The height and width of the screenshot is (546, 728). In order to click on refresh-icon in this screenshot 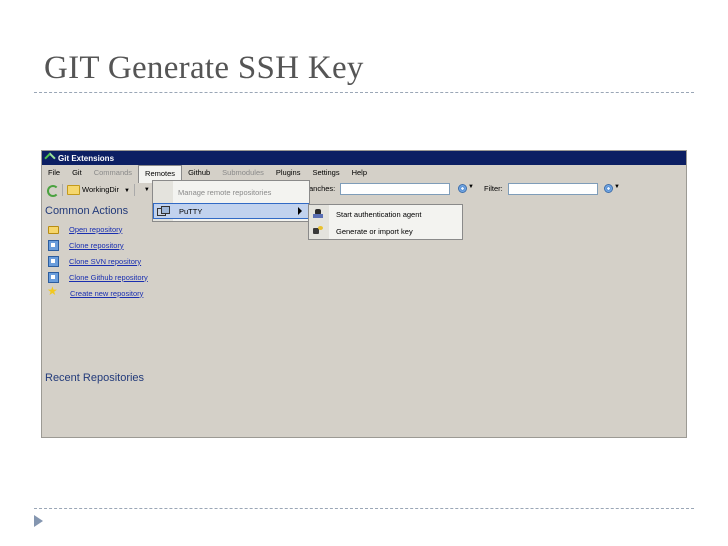, I will do `click(52, 190)`.